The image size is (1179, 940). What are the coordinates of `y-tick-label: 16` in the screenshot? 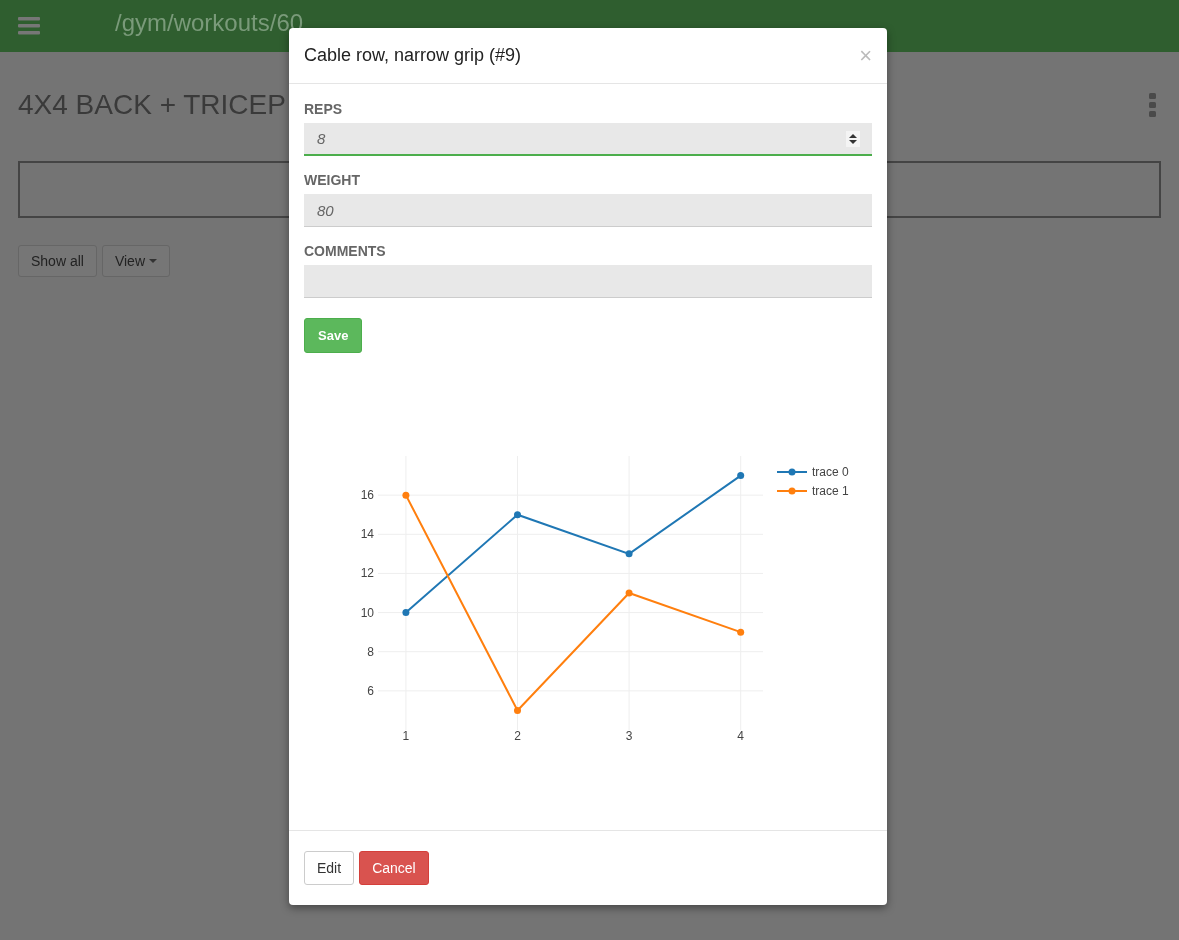 It's located at (367, 495).